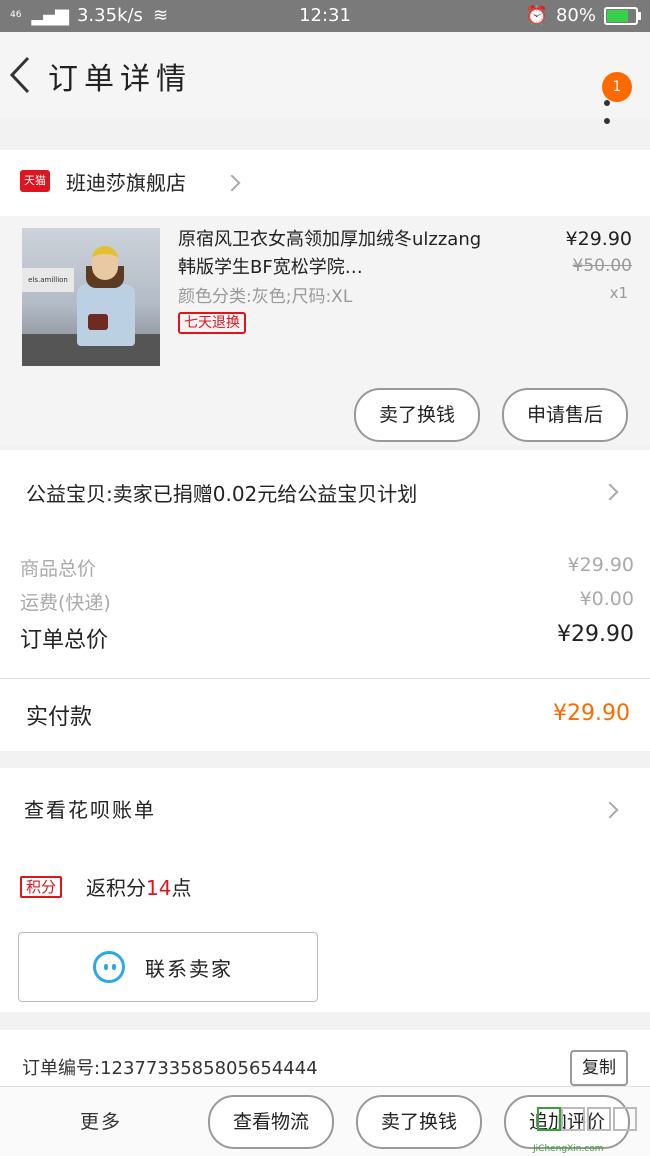 The height and width of the screenshot is (1156, 650). Describe the element at coordinates (271, 1122) in the screenshot. I see `view-logistics-button: 查看物流` at that location.